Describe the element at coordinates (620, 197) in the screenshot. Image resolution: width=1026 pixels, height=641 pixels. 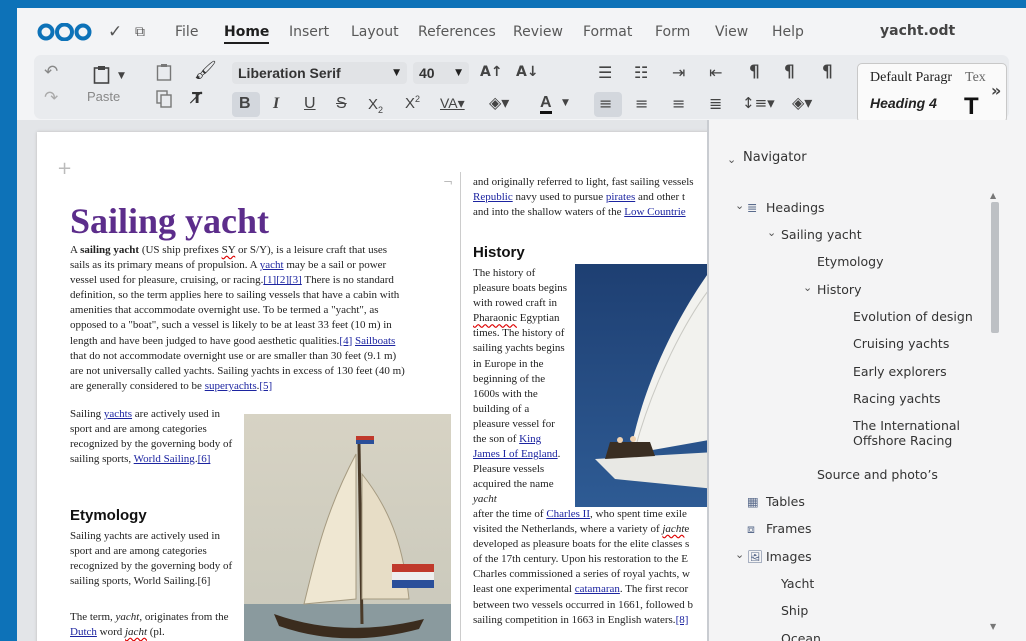
I see `hyperlink: pirates` at that location.